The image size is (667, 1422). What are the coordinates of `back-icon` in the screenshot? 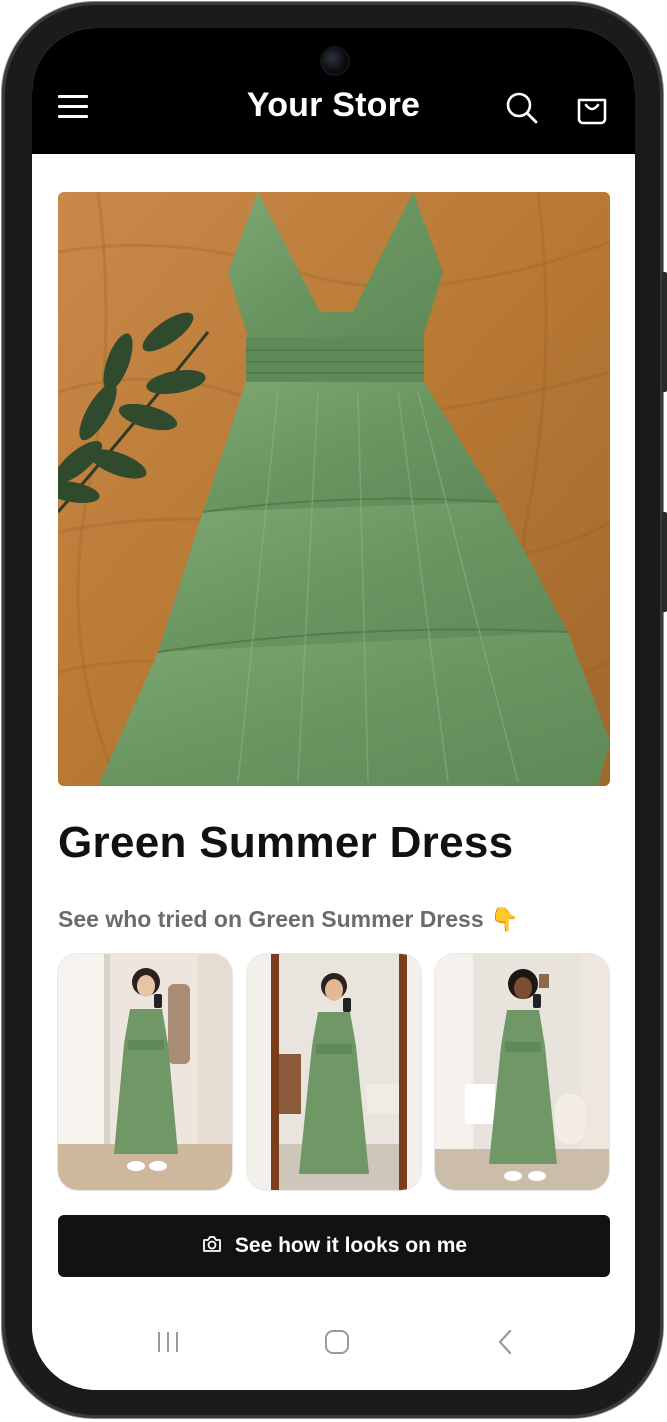 It's located at (506, 1342).